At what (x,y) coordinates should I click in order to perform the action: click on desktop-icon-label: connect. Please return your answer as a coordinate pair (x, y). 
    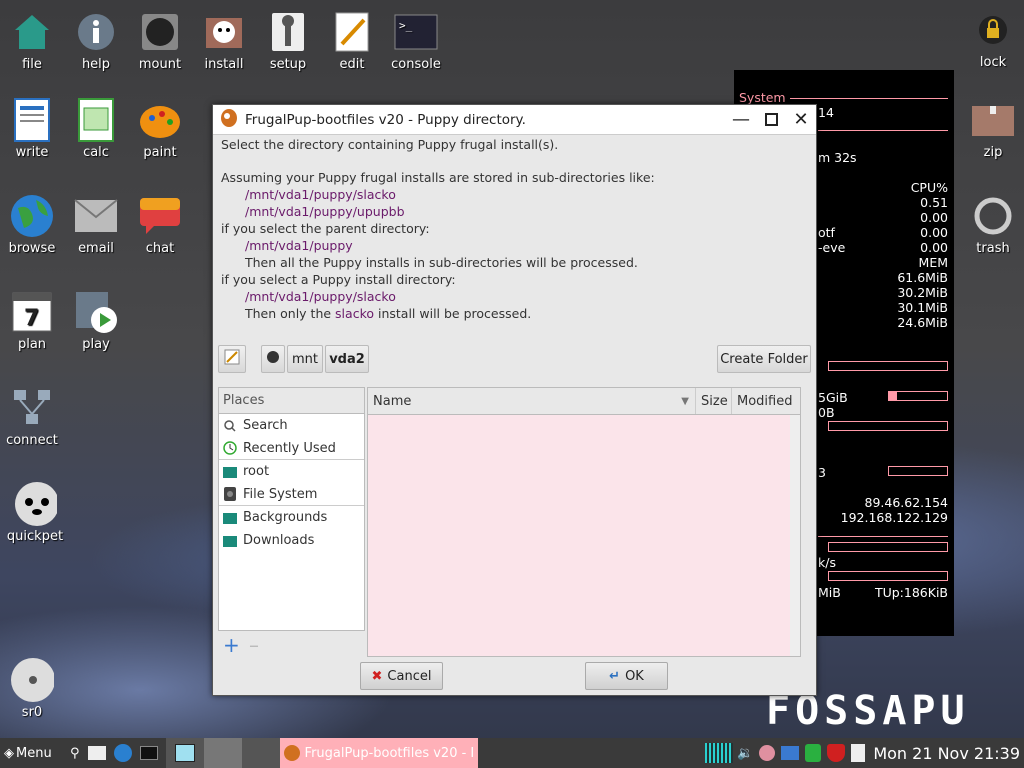
    Looking at the image, I should click on (32, 440).